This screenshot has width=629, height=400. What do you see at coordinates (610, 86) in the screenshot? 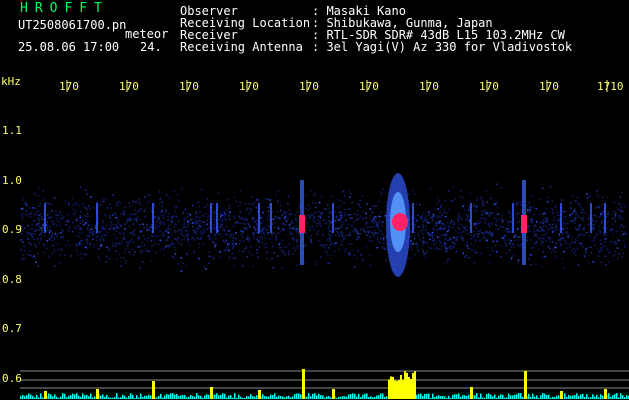
I see `x-tick: 1710` at bounding box center [610, 86].